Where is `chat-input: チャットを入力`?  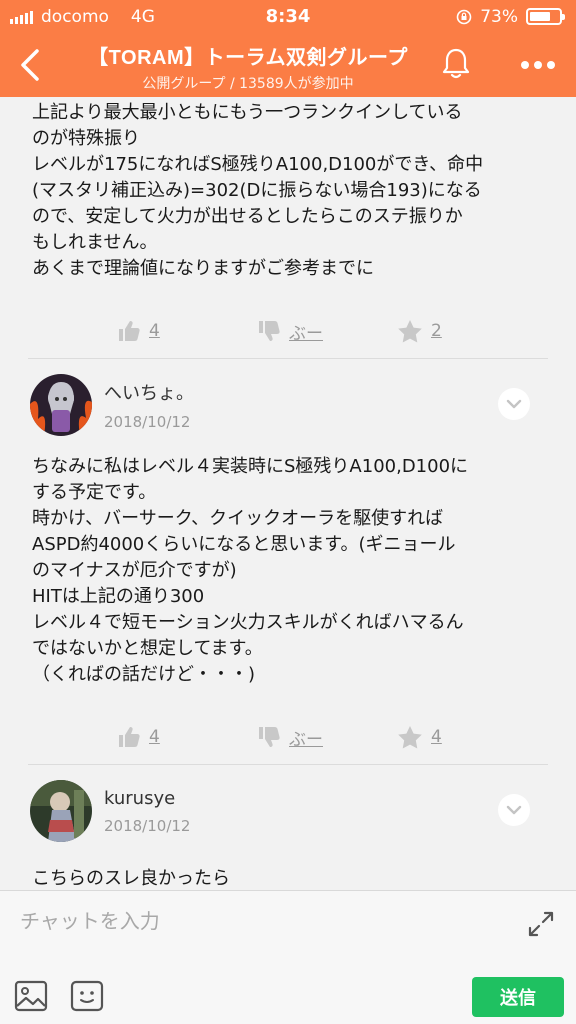
chat-input: チャットを入力 is located at coordinates (90, 919).